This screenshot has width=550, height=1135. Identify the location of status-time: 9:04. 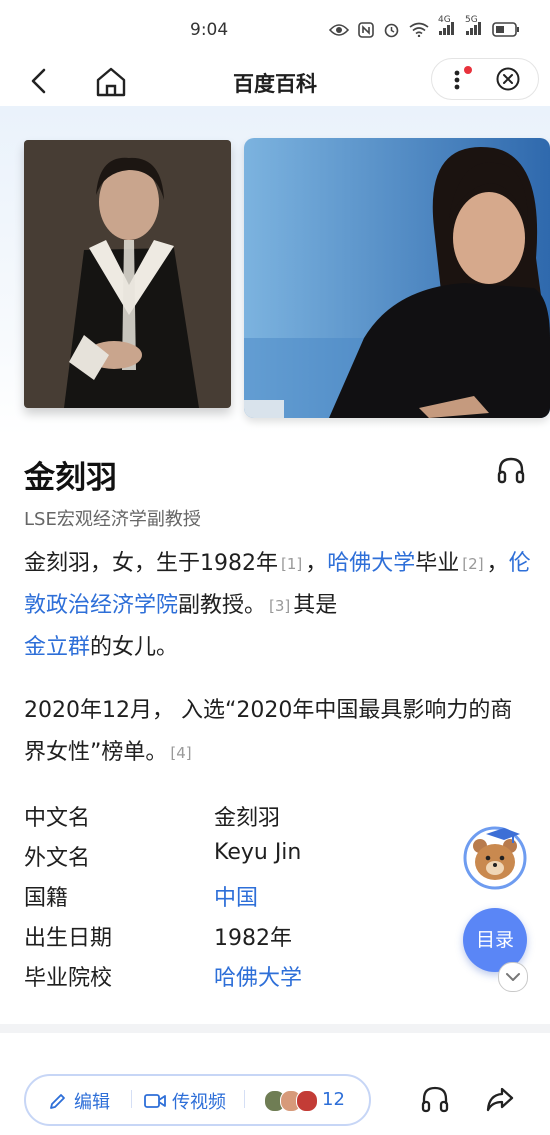
(209, 30).